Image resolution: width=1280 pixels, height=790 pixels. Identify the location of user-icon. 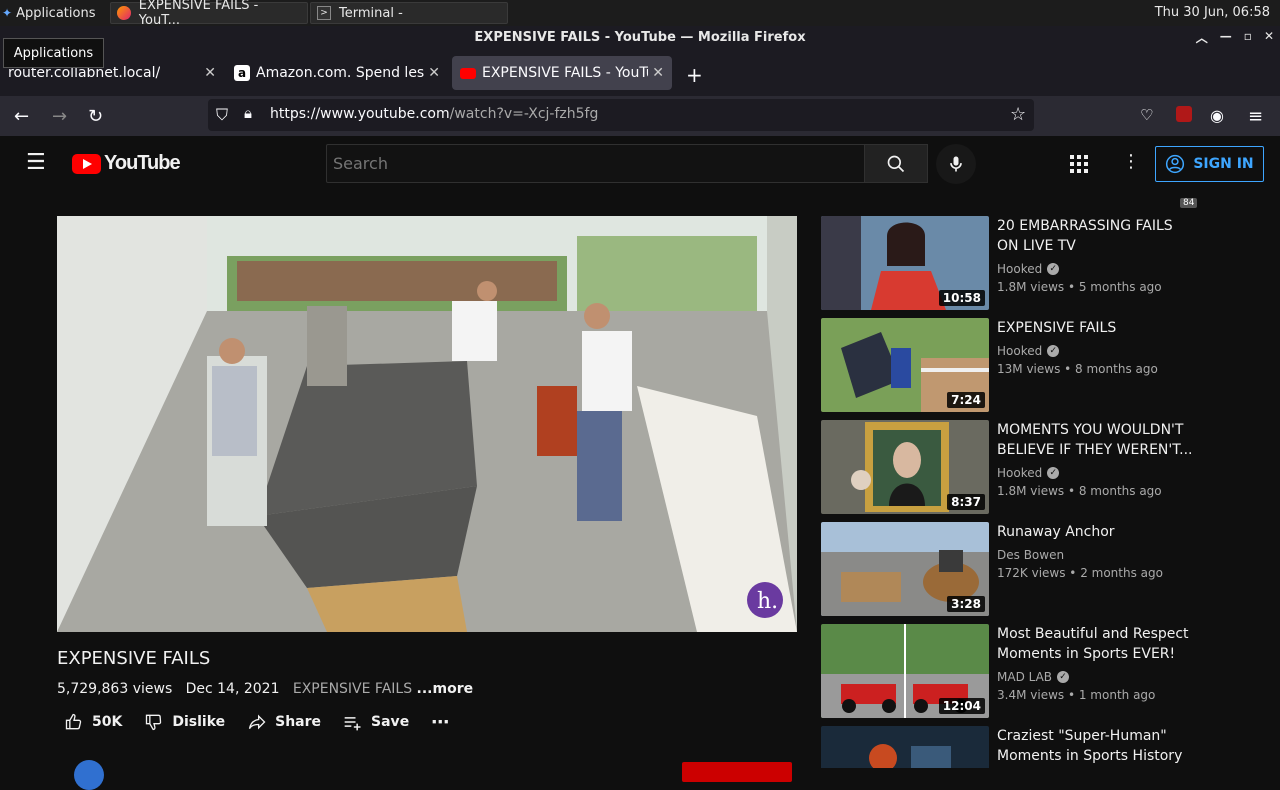
(1175, 164).